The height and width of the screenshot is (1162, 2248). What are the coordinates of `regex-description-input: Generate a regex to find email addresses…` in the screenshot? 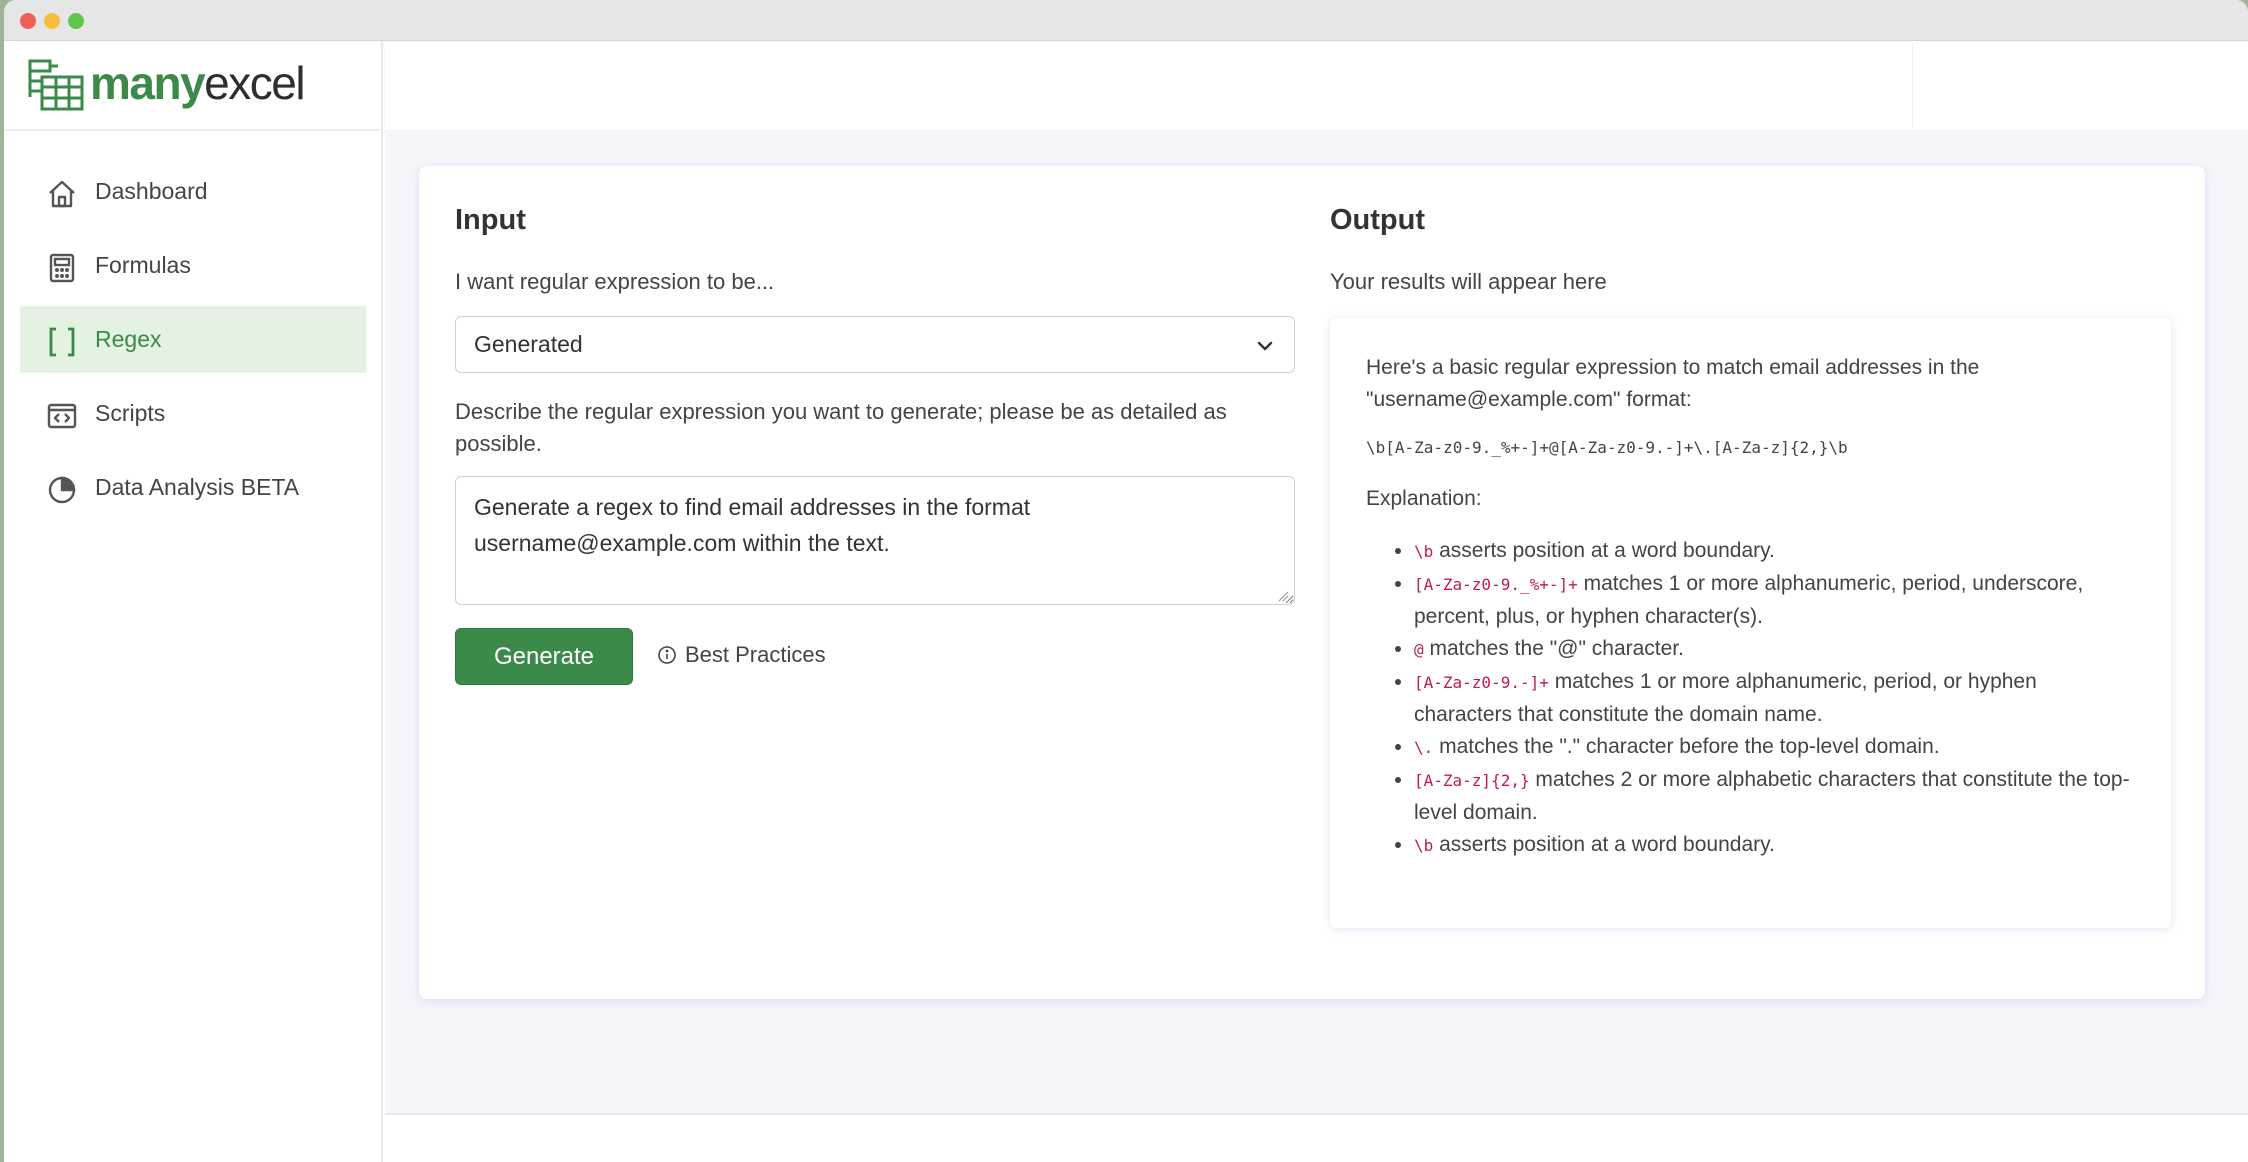 It's located at (875, 540).